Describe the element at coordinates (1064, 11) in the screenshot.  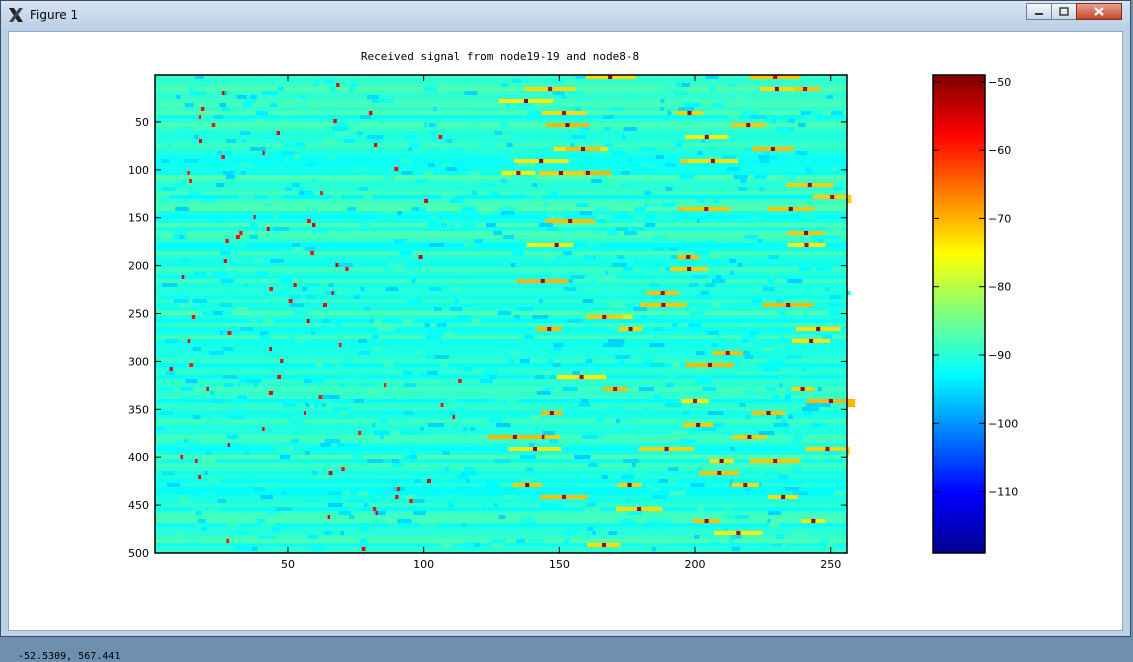
I see `maximize-button` at that location.